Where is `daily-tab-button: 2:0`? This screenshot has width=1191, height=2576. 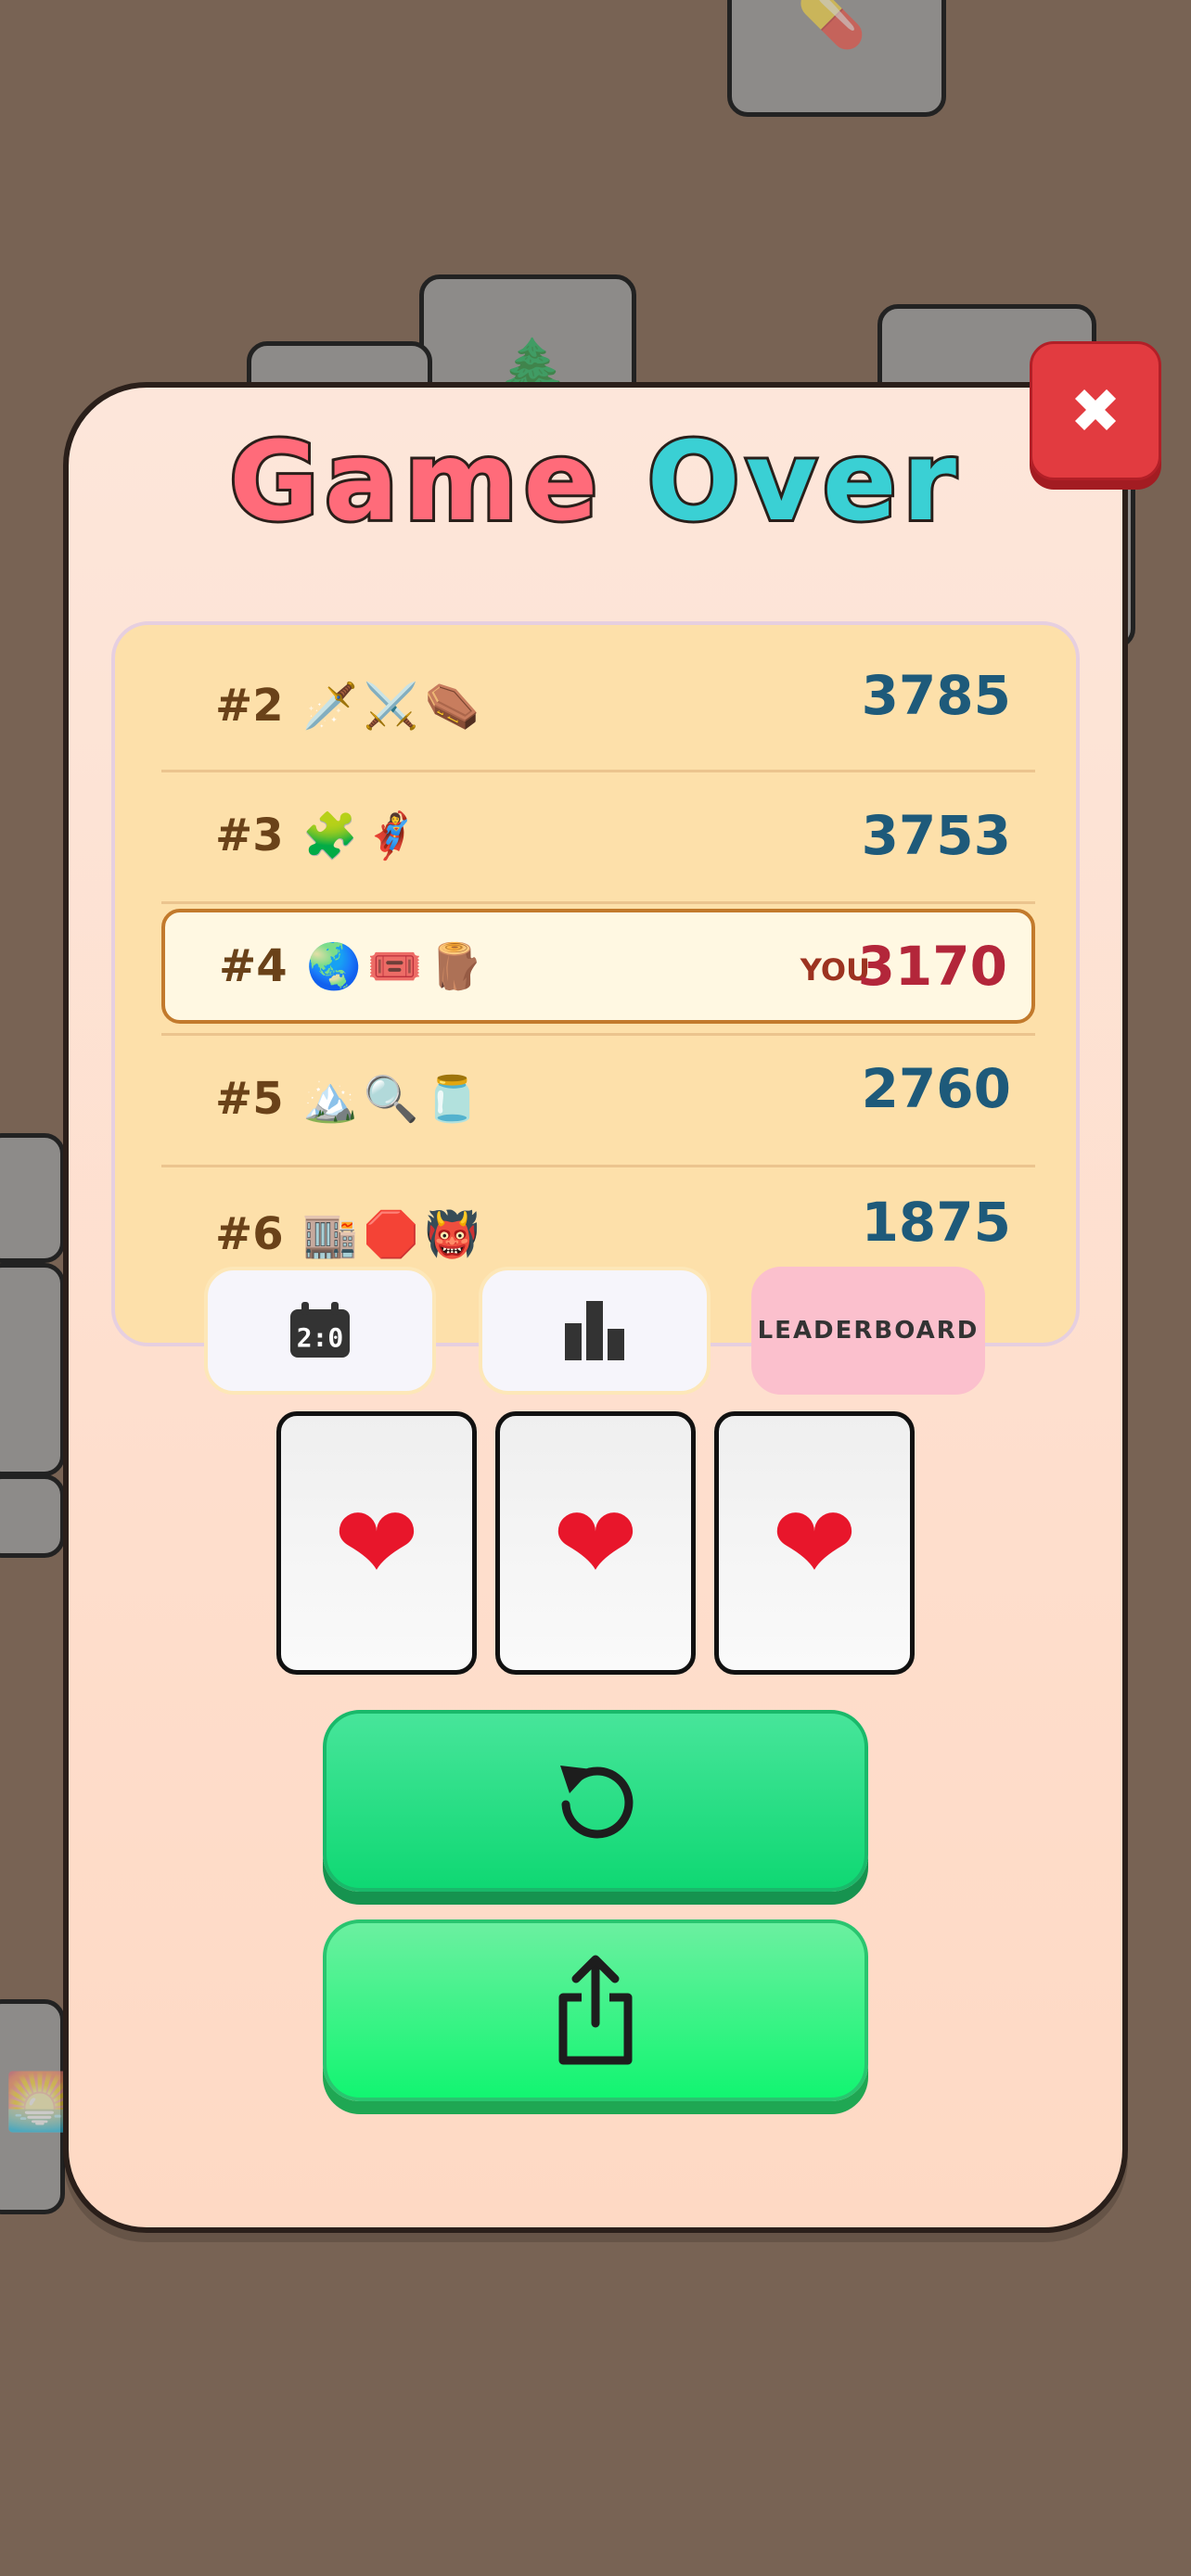 daily-tab-button: 2:0 is located at coordinates (320, 1331).